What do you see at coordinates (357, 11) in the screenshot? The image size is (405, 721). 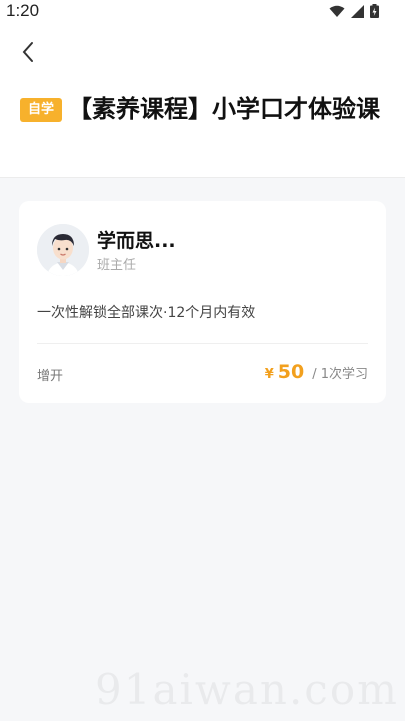 I see `signal-icon` at bounding box center [357, 11].